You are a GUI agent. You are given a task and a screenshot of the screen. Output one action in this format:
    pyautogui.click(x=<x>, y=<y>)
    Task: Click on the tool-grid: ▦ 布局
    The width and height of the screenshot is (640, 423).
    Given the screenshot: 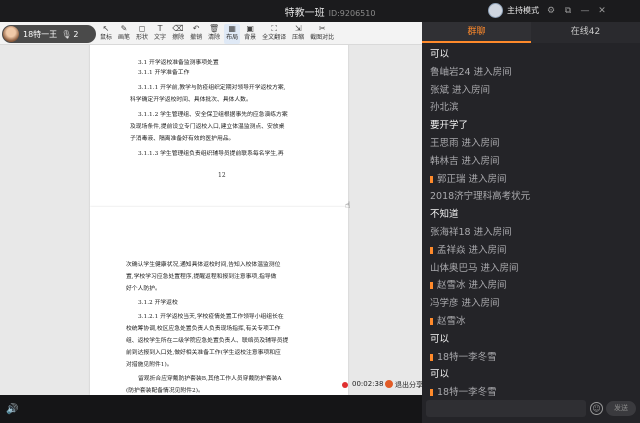 What is the action you would take?
    pyautogui.click(x=232, y=34)
    